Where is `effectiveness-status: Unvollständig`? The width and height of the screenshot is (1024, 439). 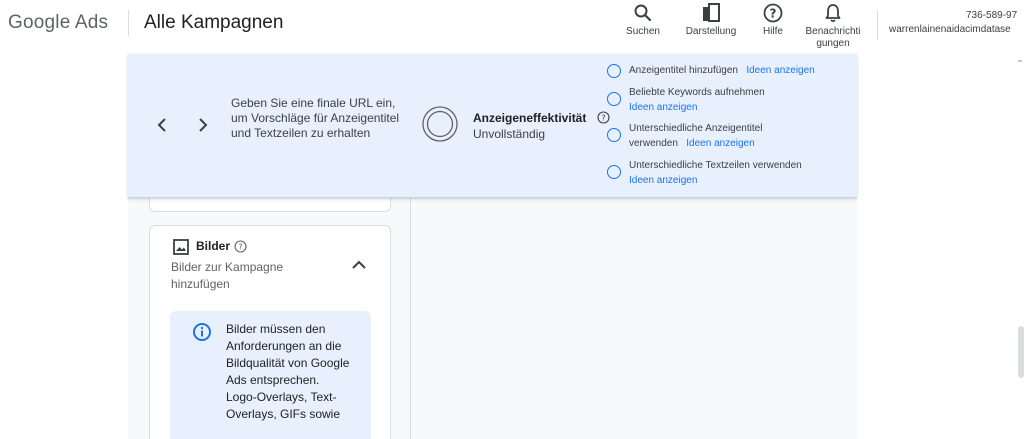 effectiveness-status: Unvollständig is located at coordinates (509, 134).